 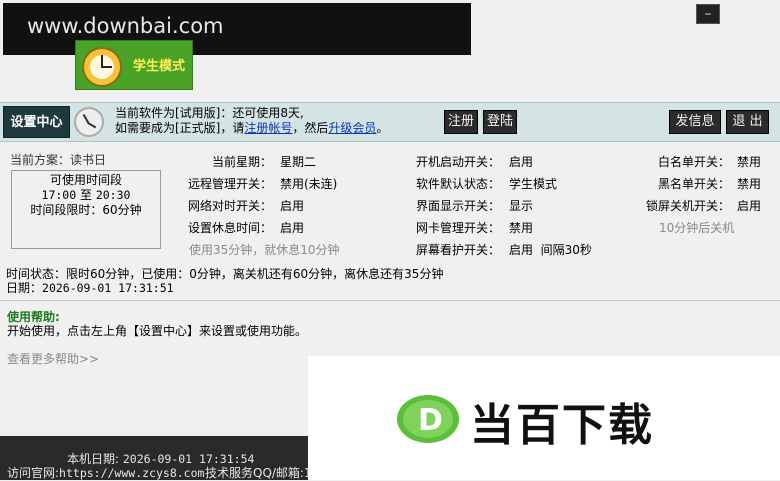 I want to click on default-state-value: 学生模式, so click(x=533, y=184).